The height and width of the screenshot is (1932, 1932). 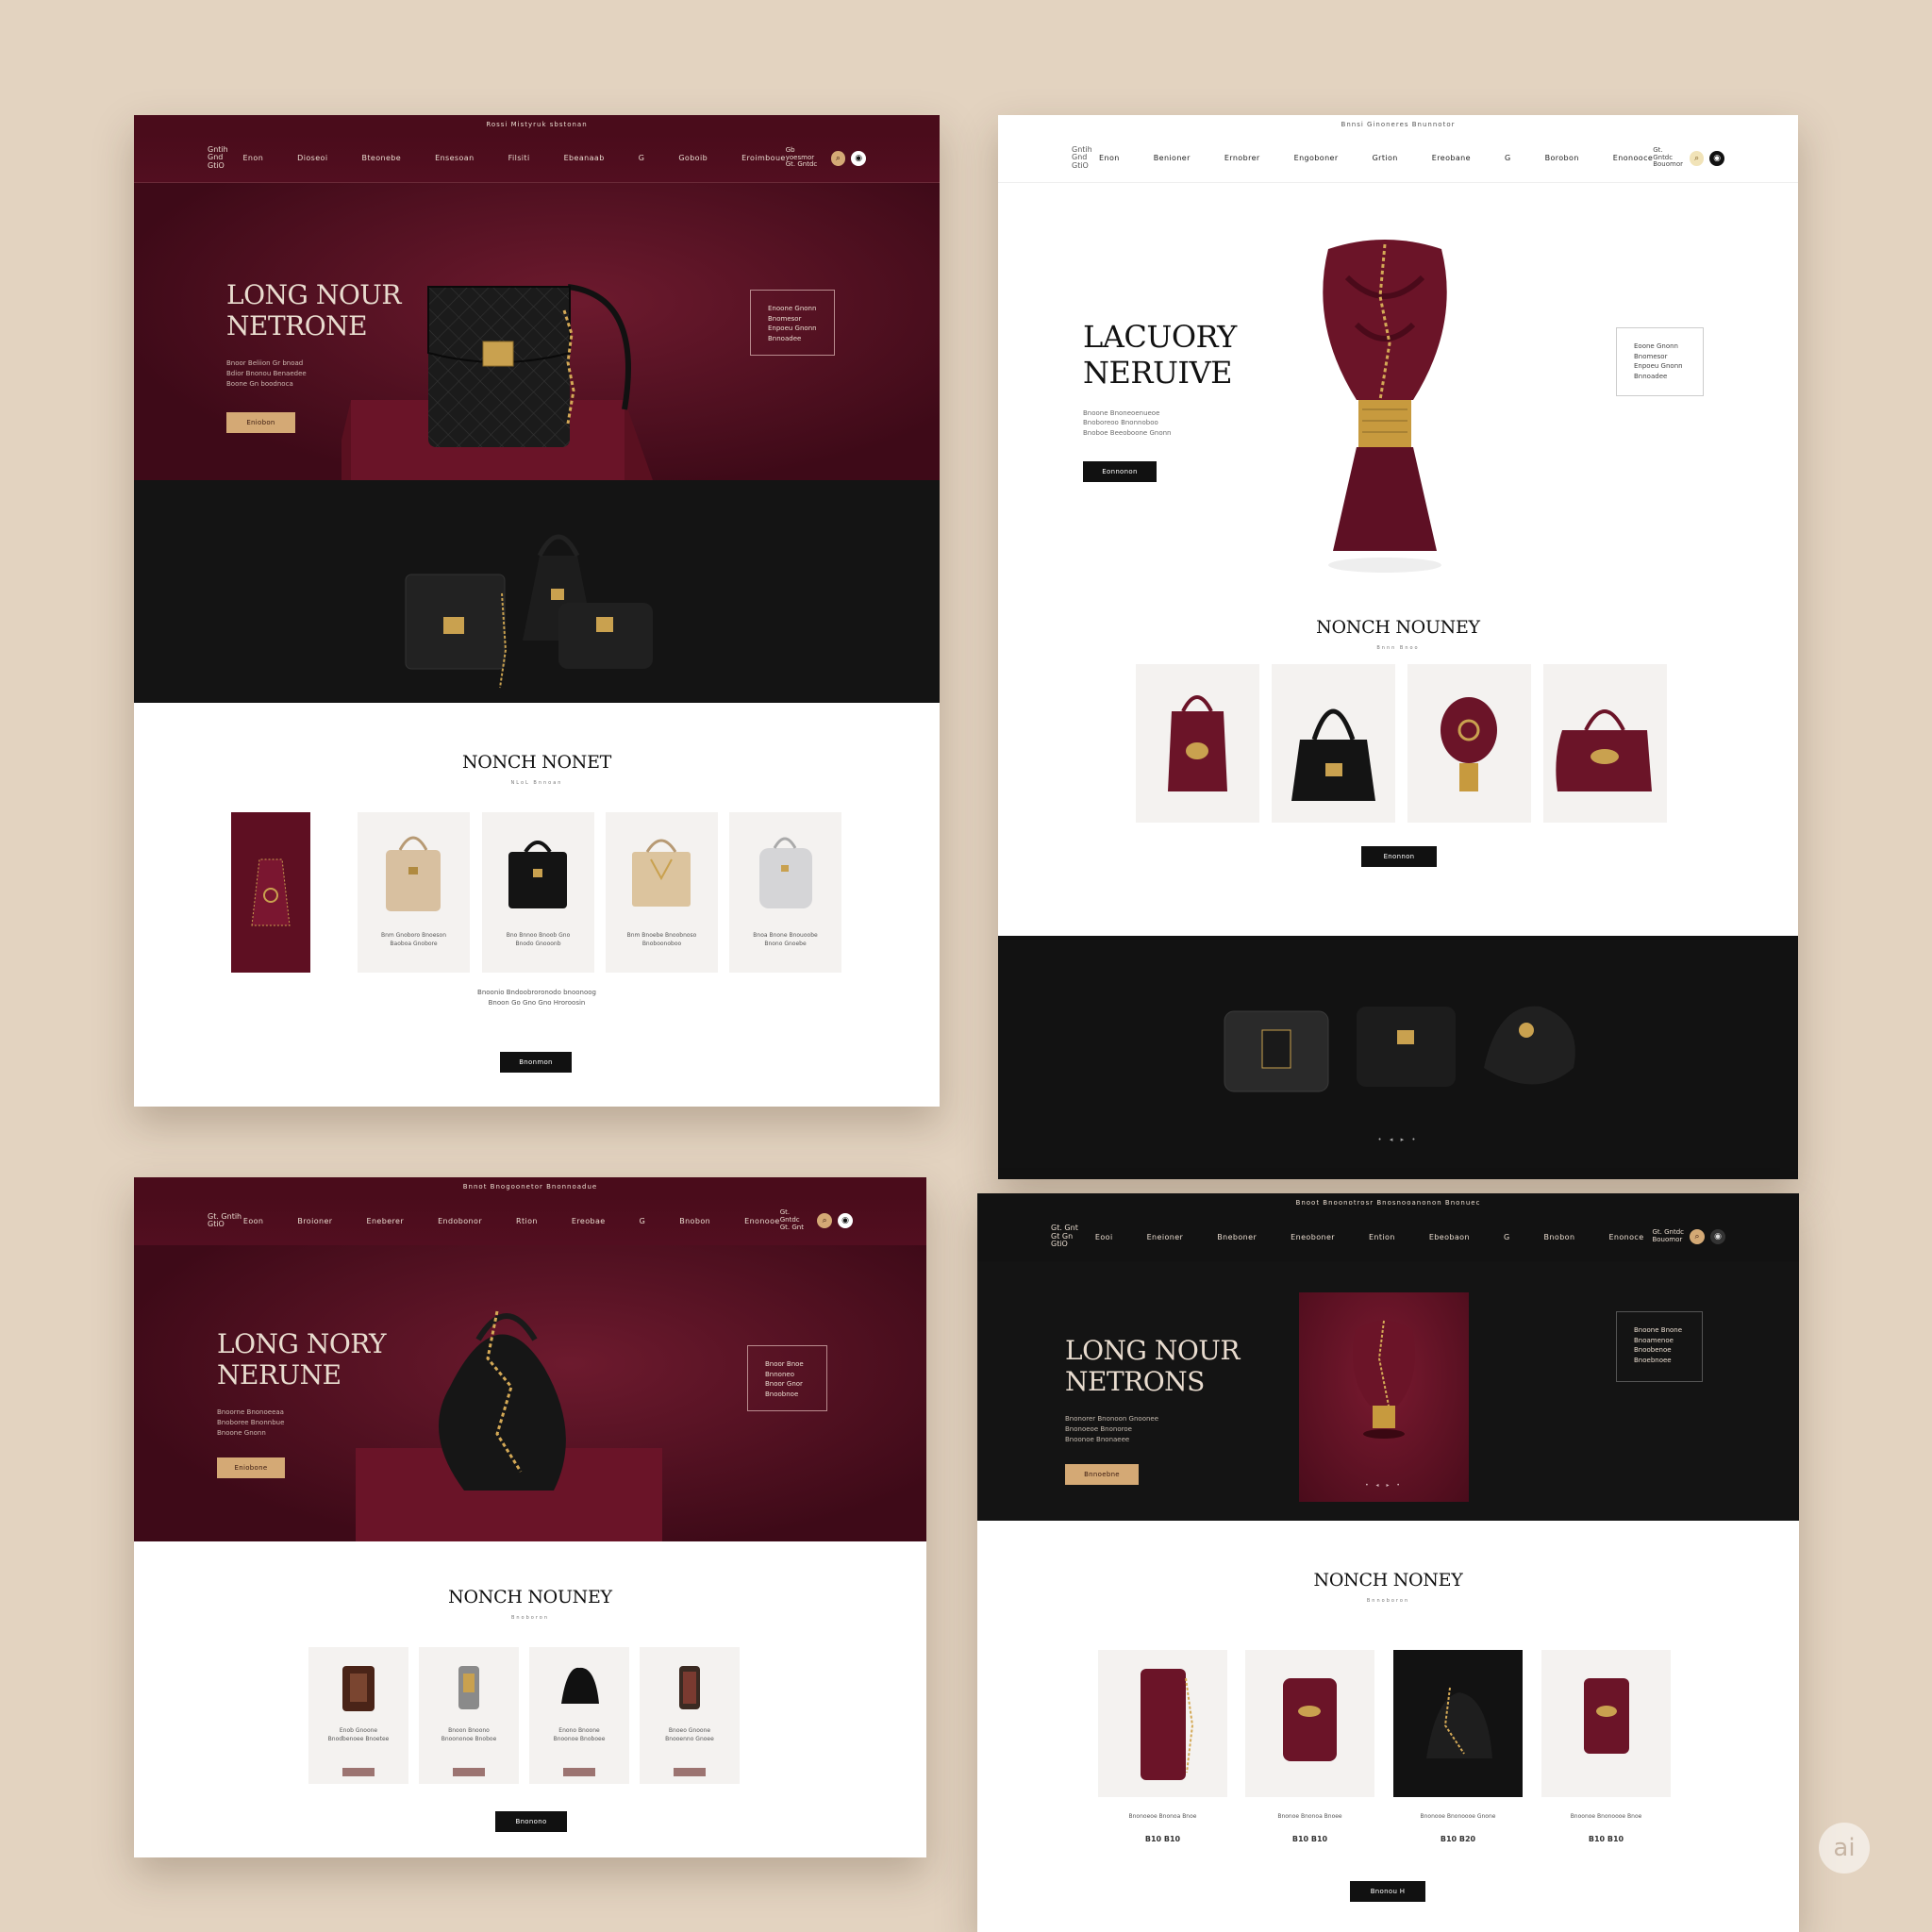 I want to click on nav-link: Ention, so click(x=1382, y=1237).